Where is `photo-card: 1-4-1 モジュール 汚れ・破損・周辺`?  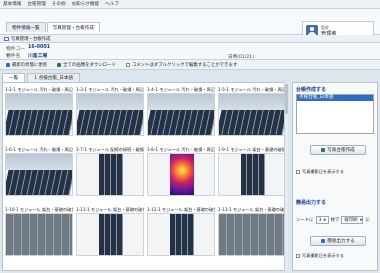
photo-card: 1-4-1 モジュール 汚れ・破損・周辺 is located at coordinates (181, 112).